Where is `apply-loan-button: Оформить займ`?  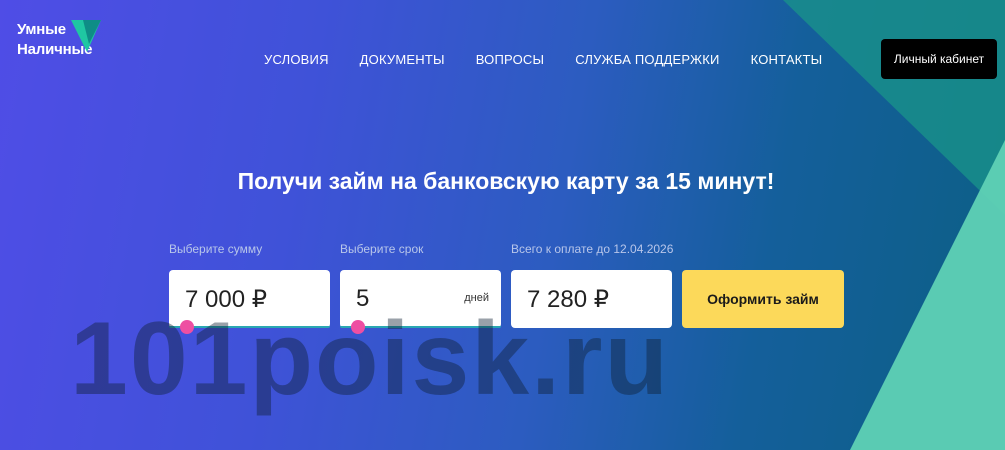 apply-loan-button: Оформить займ is located at coordinates (763, 299).